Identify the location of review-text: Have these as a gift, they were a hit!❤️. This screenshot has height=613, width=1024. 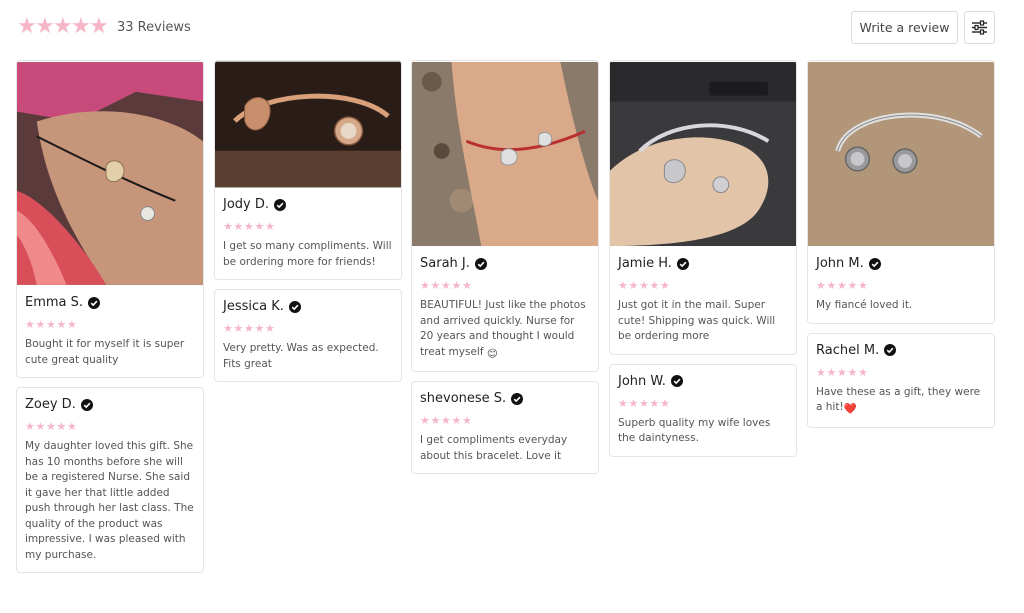
(901, 401).